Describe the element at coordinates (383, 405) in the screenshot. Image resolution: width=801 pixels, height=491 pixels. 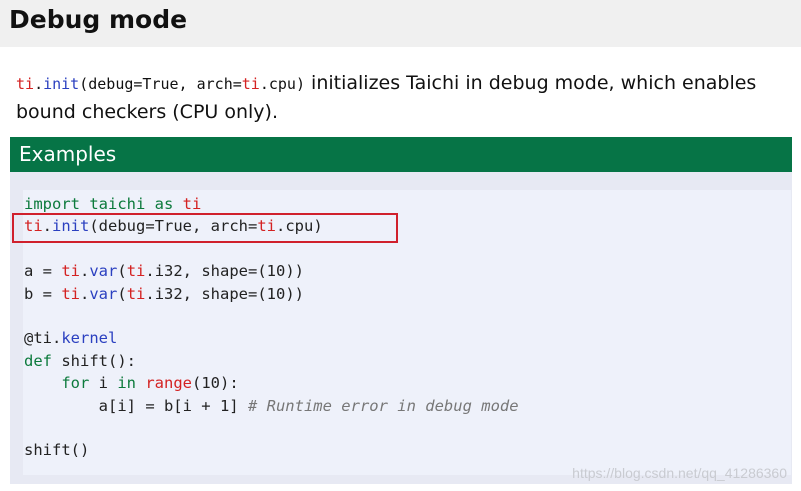
I see `code-comment: # Runtime error in debug mode` at that location.